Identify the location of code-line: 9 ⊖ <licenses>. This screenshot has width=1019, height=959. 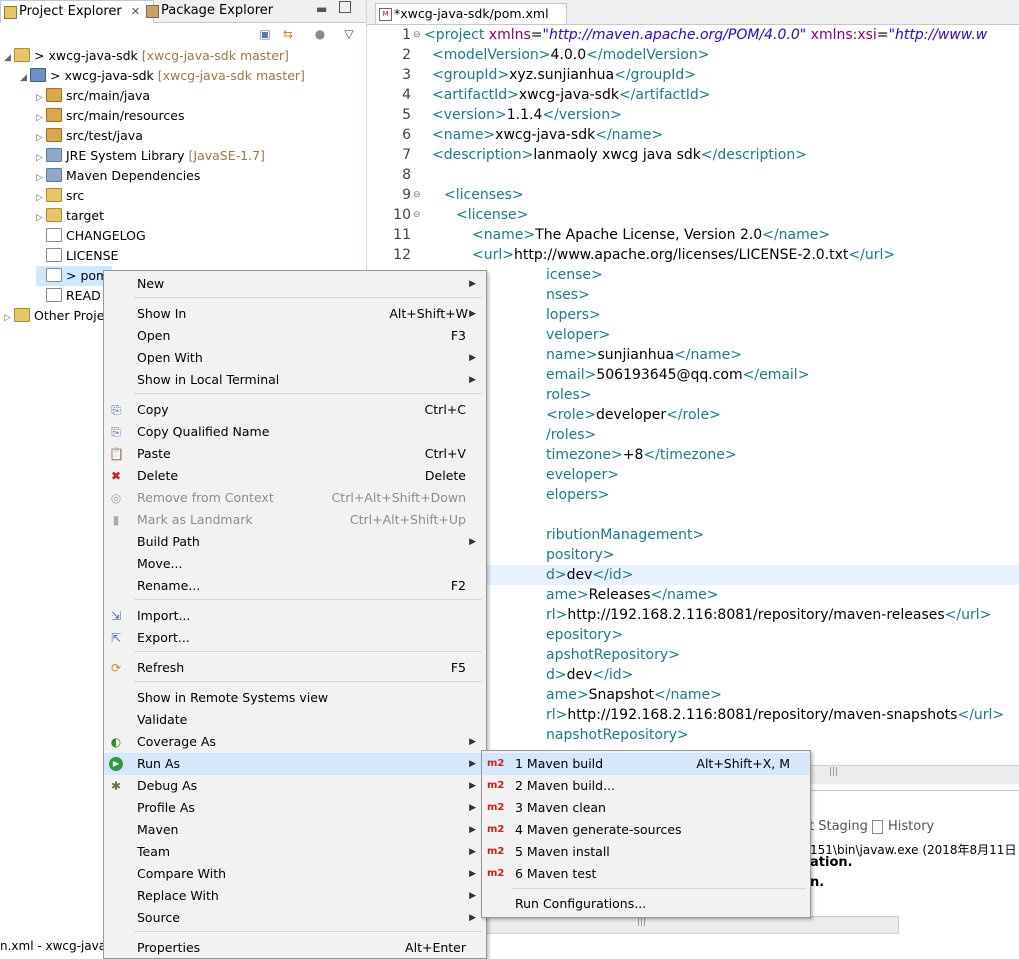
(693, 195).